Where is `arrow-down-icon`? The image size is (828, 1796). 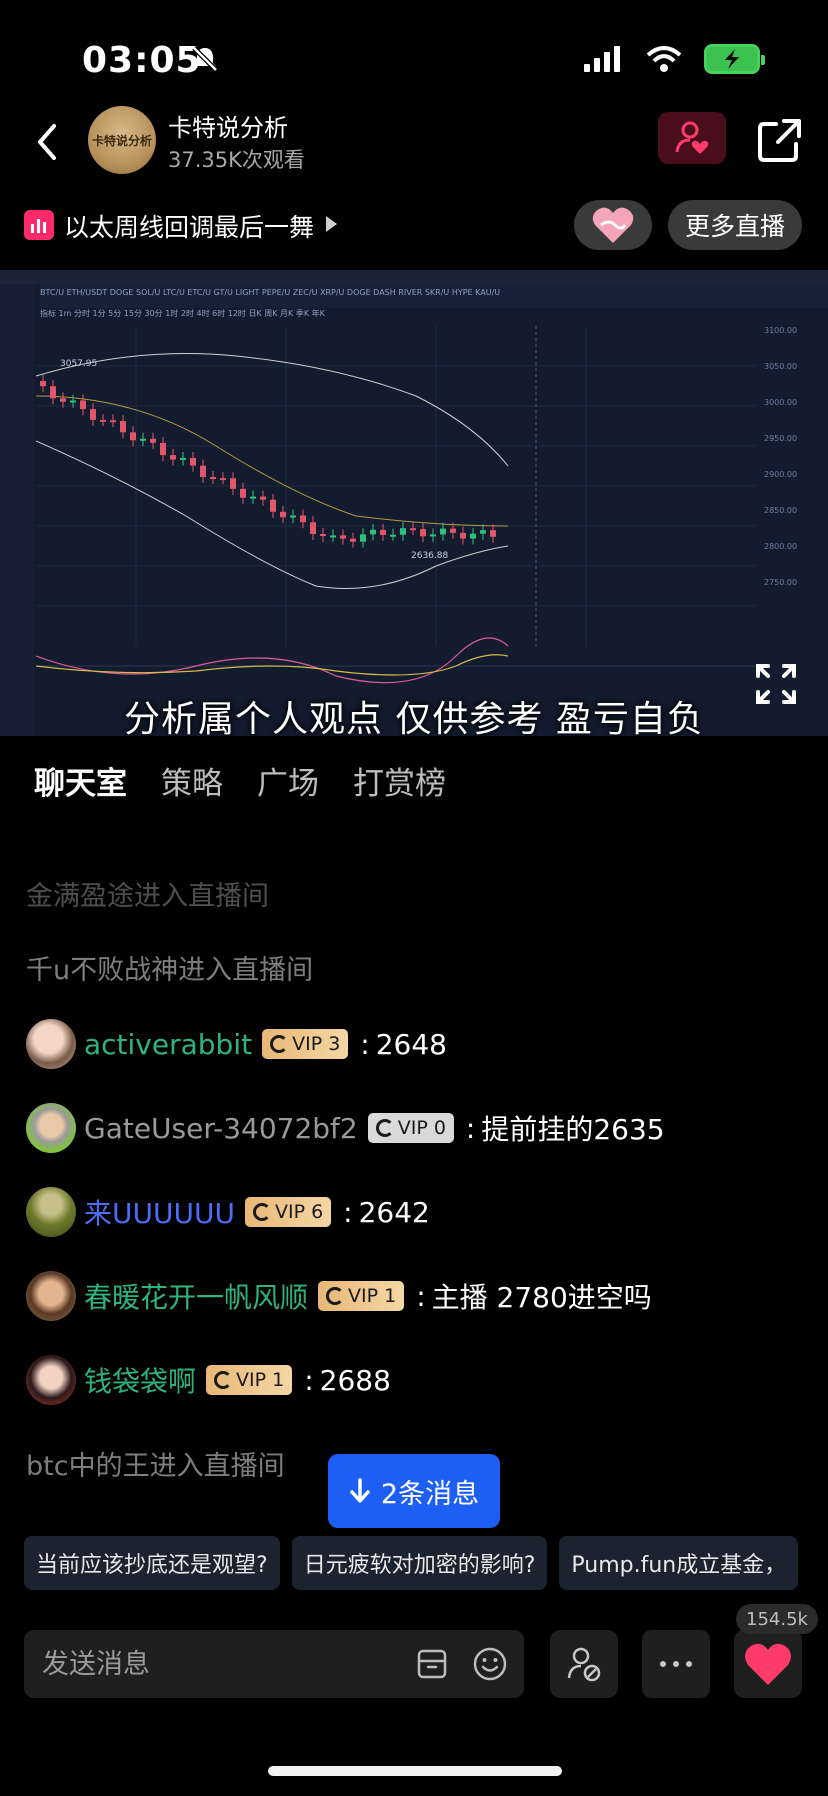 arrow-down-icon is located at coordinates (360, 1490).